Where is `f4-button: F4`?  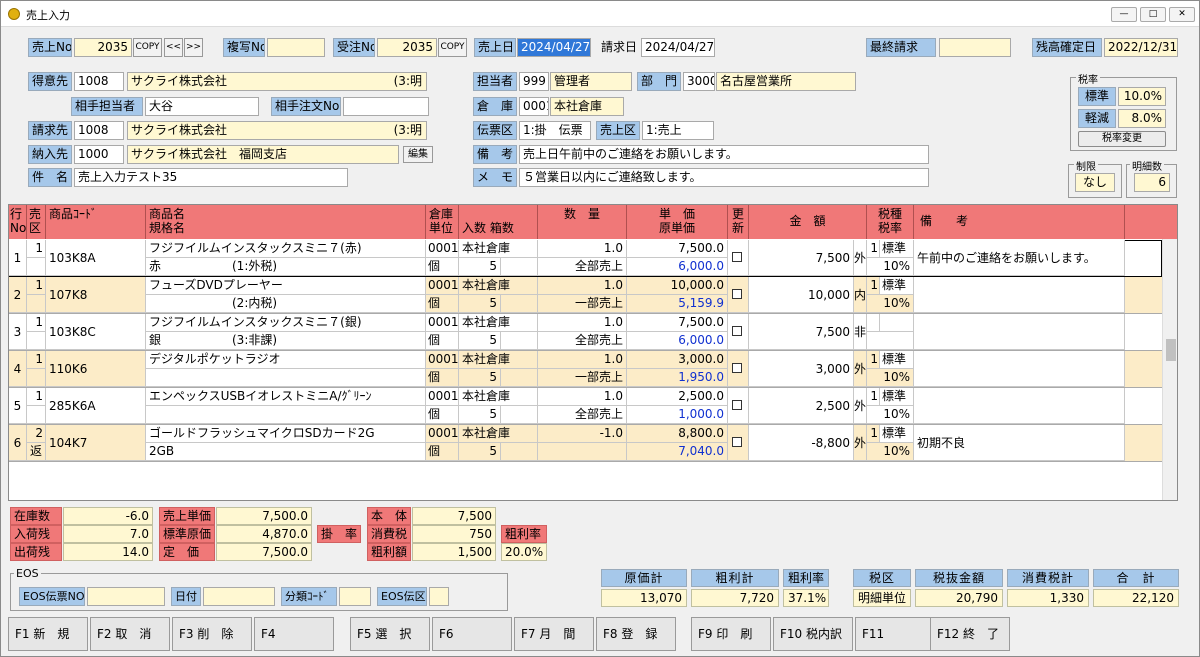 f4-button: F4 is located at coordinates (294, 634).